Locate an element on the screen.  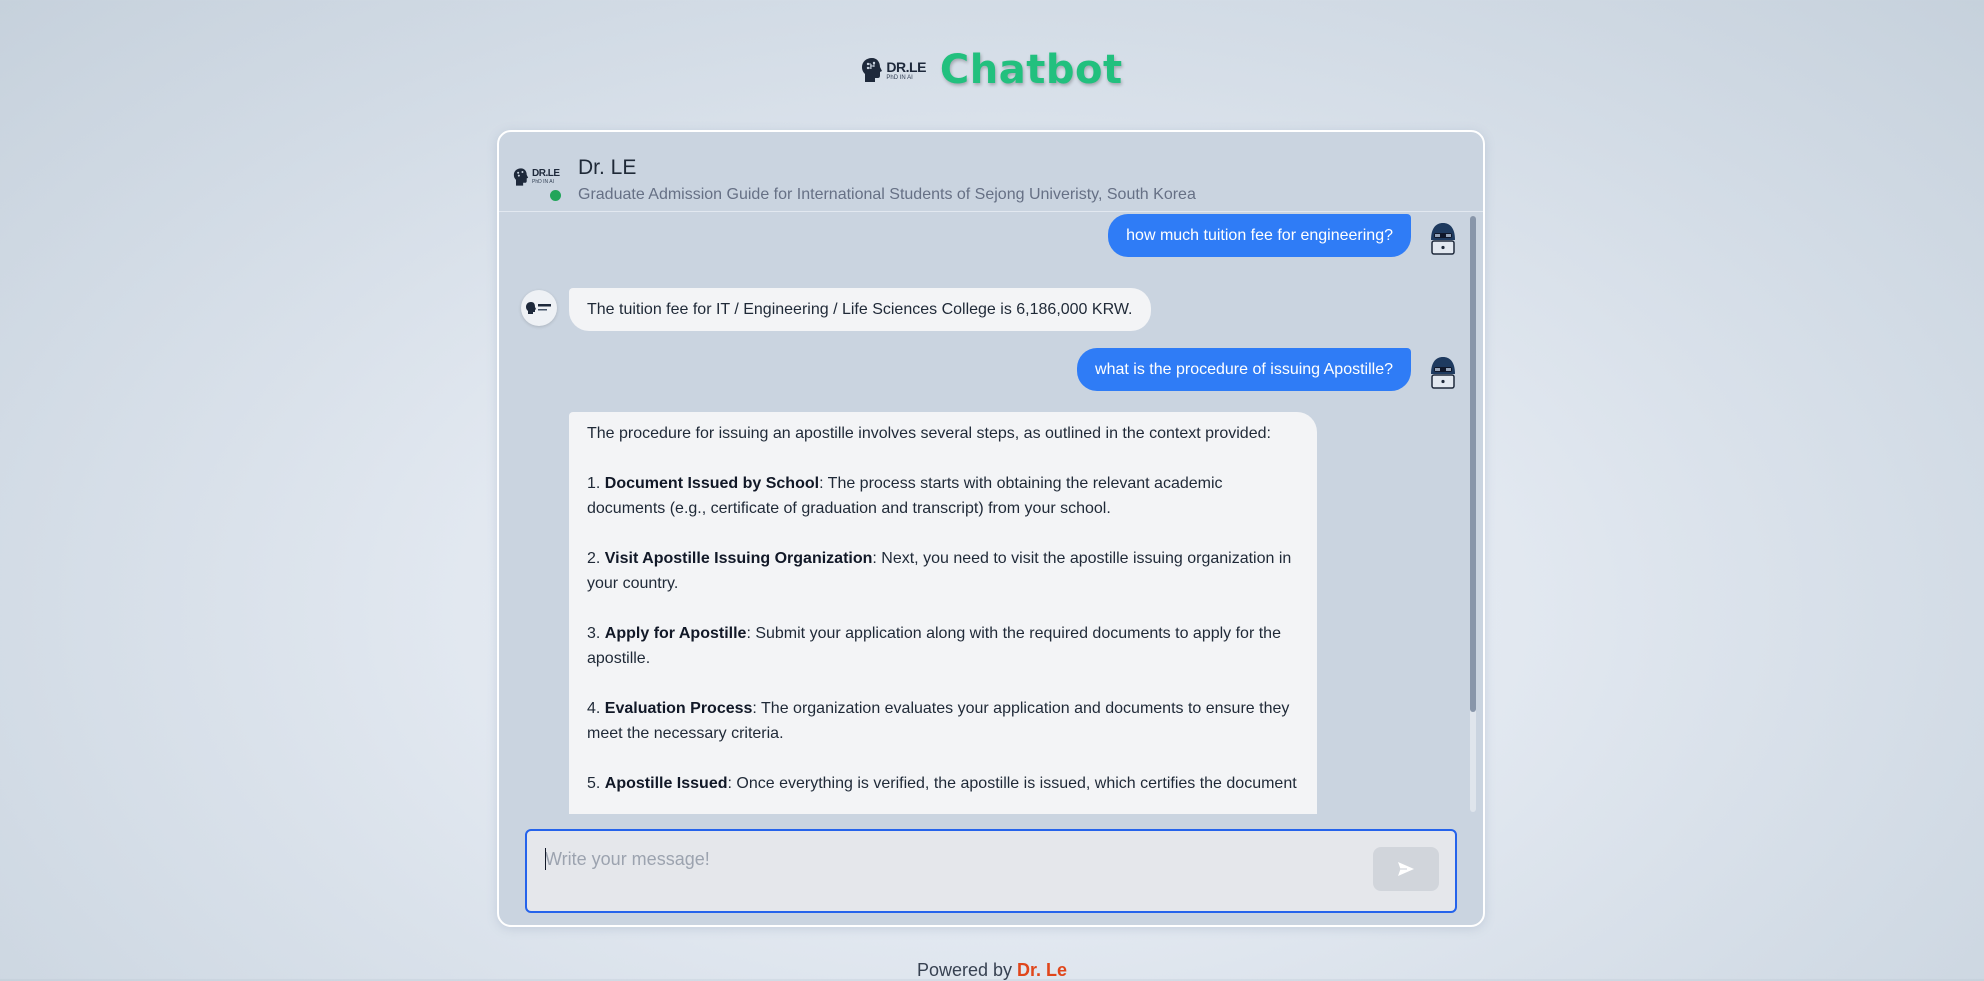
bot-avatar is located at coordinates (539, 308).